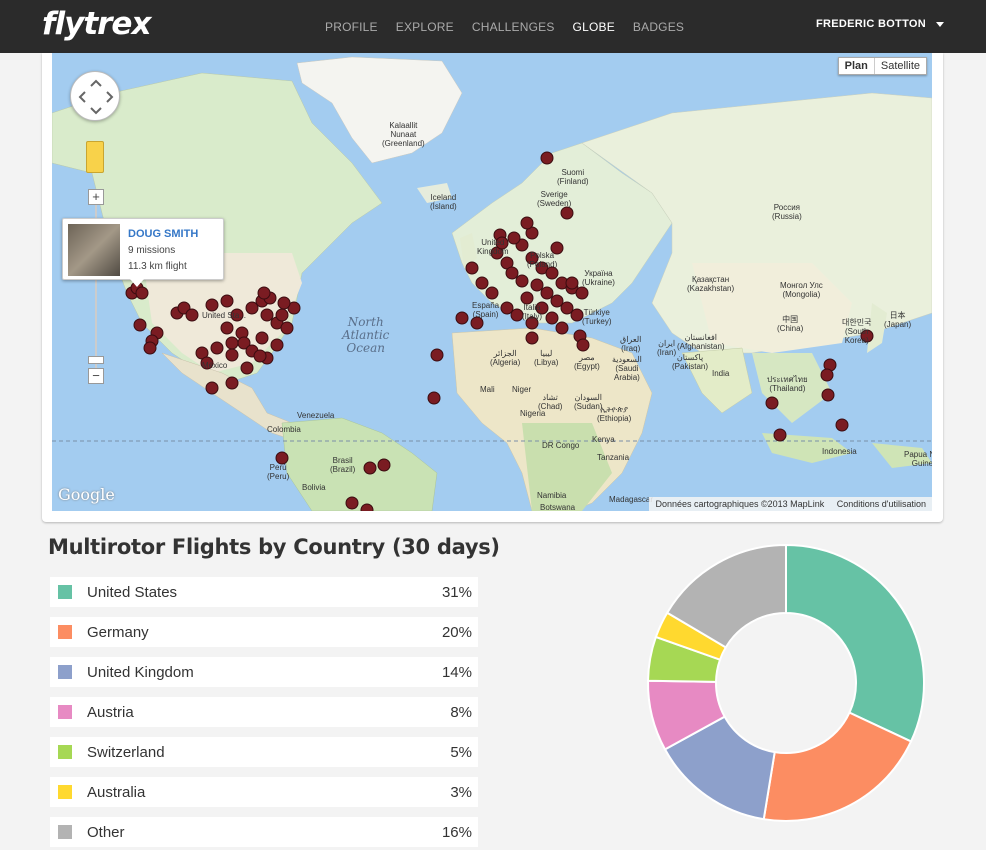 Image resolution: width=986 pixels, height=850 pixels. Describe the element at coordinates (857, 66) in the screenshot. I see `map-type-plan-button: Plan` at that location.